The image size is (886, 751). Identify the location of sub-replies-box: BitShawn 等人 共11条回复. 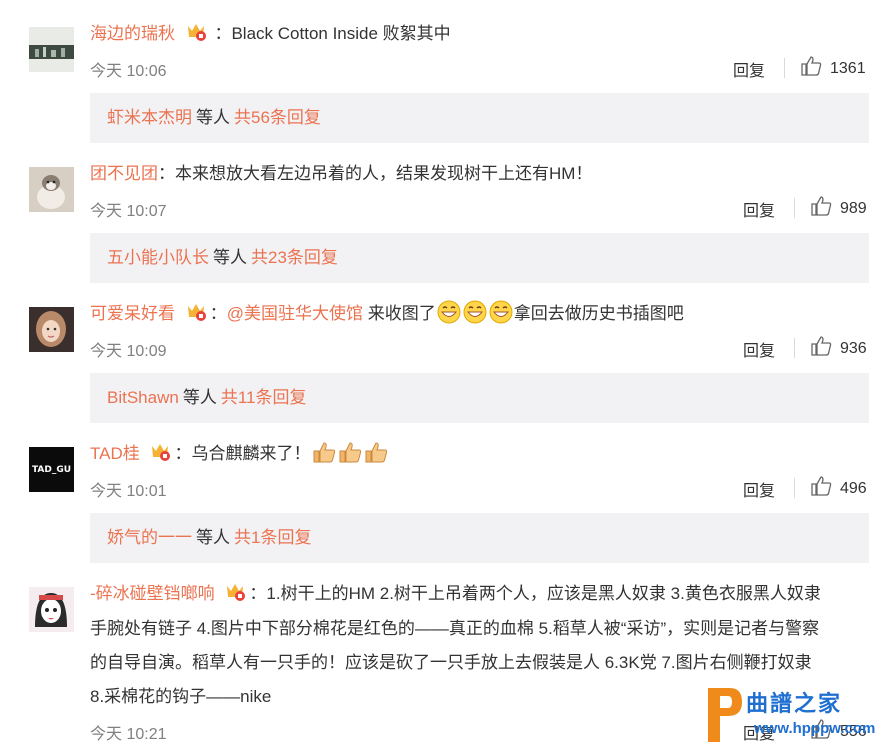
(479, 398).